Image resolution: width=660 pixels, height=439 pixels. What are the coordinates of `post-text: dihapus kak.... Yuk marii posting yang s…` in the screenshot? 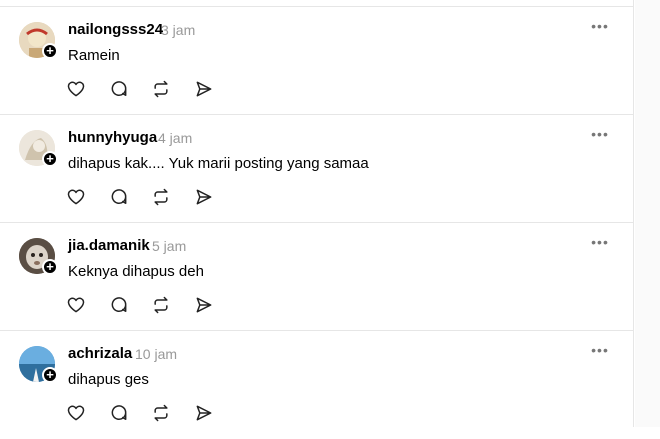 It's located at (218, 163).